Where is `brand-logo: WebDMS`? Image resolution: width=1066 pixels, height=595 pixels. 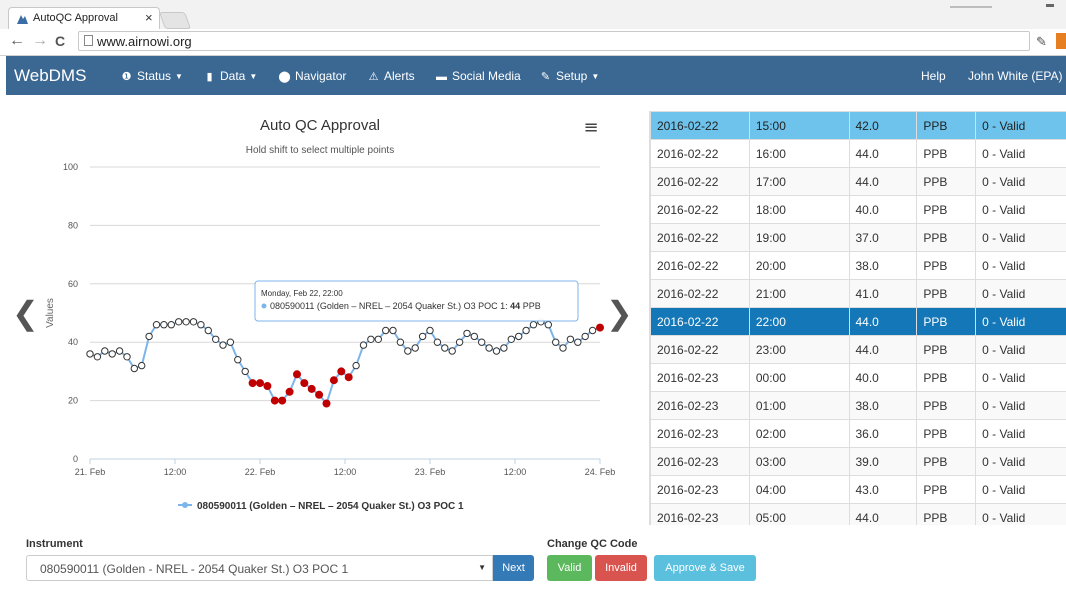 brand-logo: WebDMS is located at coordinates (50, 76).